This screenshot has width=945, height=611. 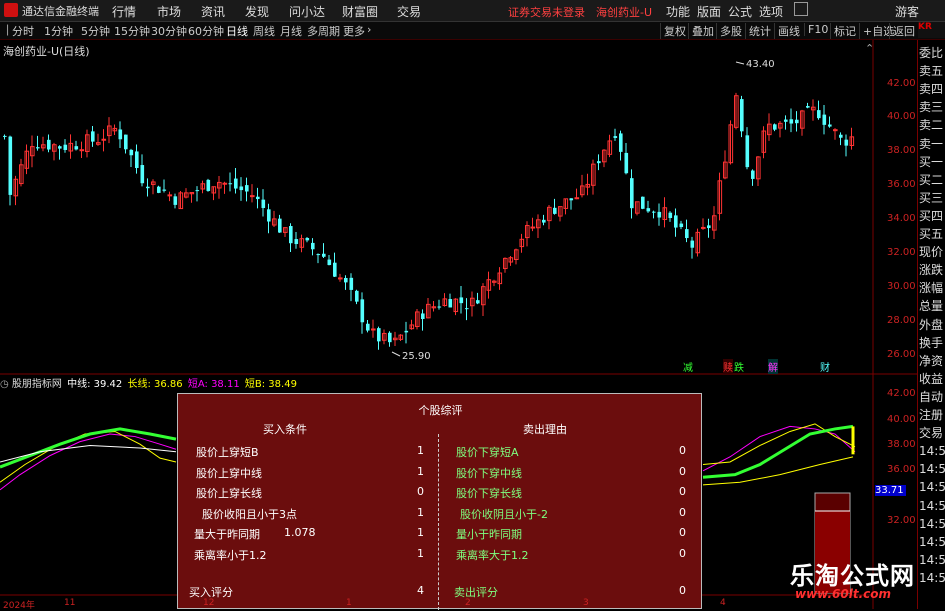 What do you see at coordinates (169, 11) in the screenshot?
I see `menu-market: 市场` at bounding box center [169, 11].